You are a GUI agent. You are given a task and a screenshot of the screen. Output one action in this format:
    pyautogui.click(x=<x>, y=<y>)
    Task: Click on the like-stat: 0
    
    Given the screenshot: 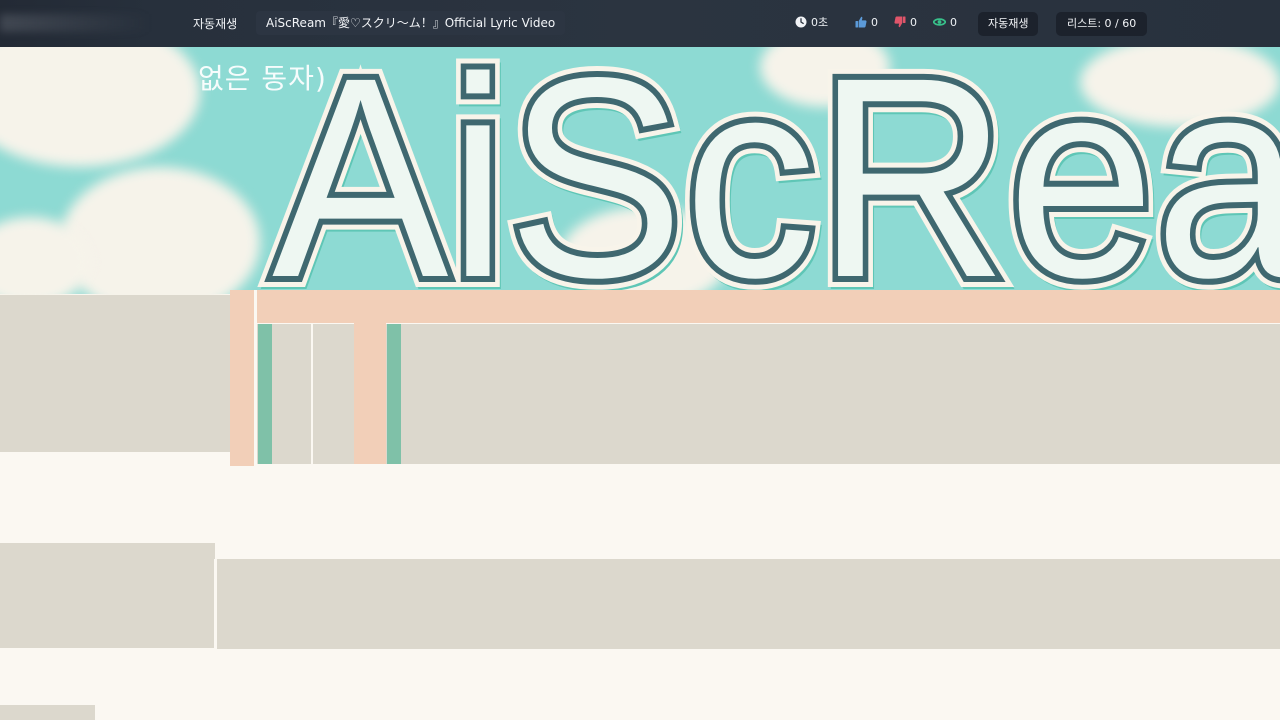 What is the action you would take?
    pyautogui.click(x=866, y=23)
    